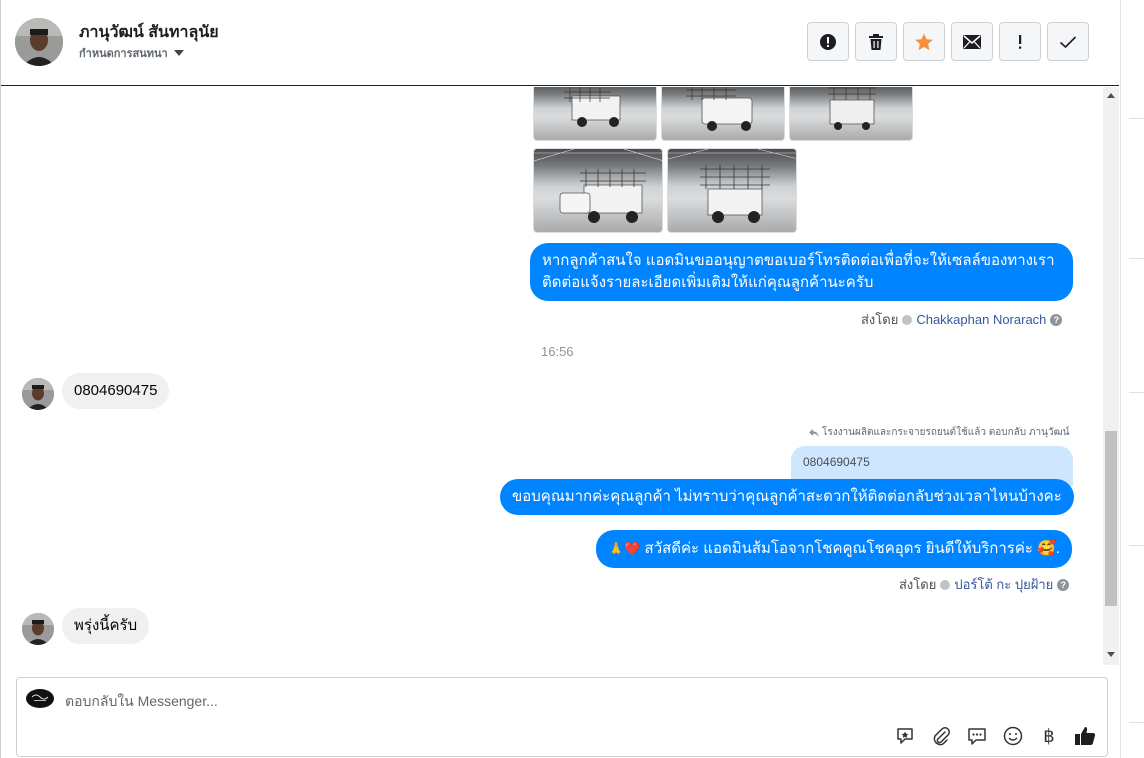 The height and width of the screenshot is (758, 1144). I want to click on agent-name: Chakkaphan Norarach, so click(981, 319).